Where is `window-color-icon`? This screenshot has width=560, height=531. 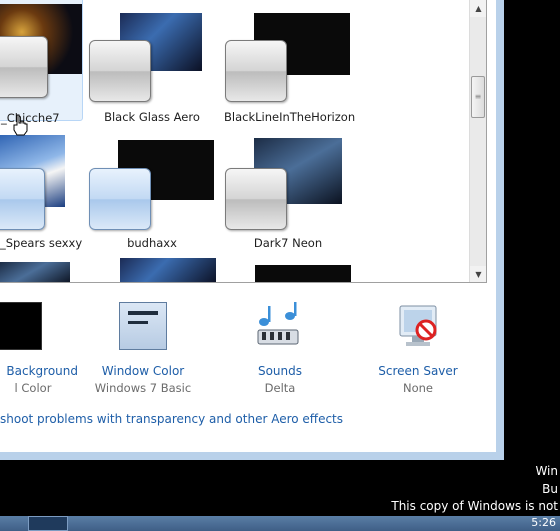
window-color-icon is located at coordinates (143, 327).